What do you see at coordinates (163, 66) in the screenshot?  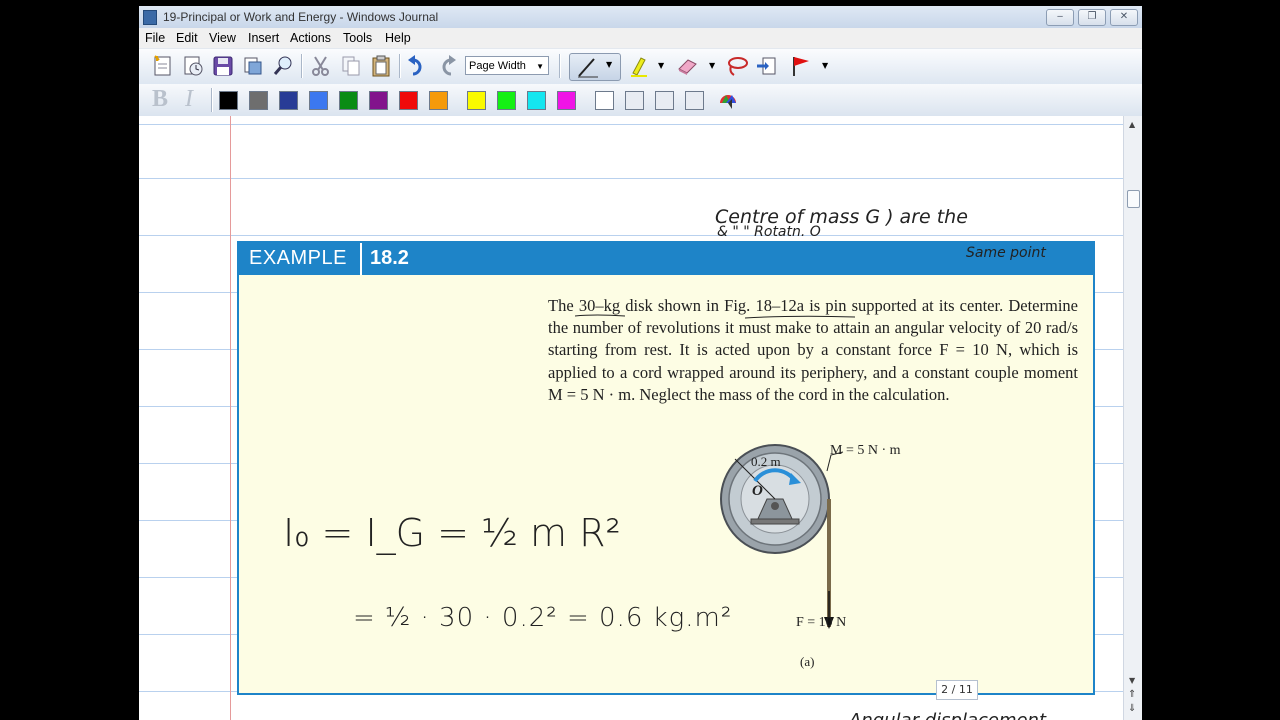 I see `new-note-icon` at bounding box center [163, 66].